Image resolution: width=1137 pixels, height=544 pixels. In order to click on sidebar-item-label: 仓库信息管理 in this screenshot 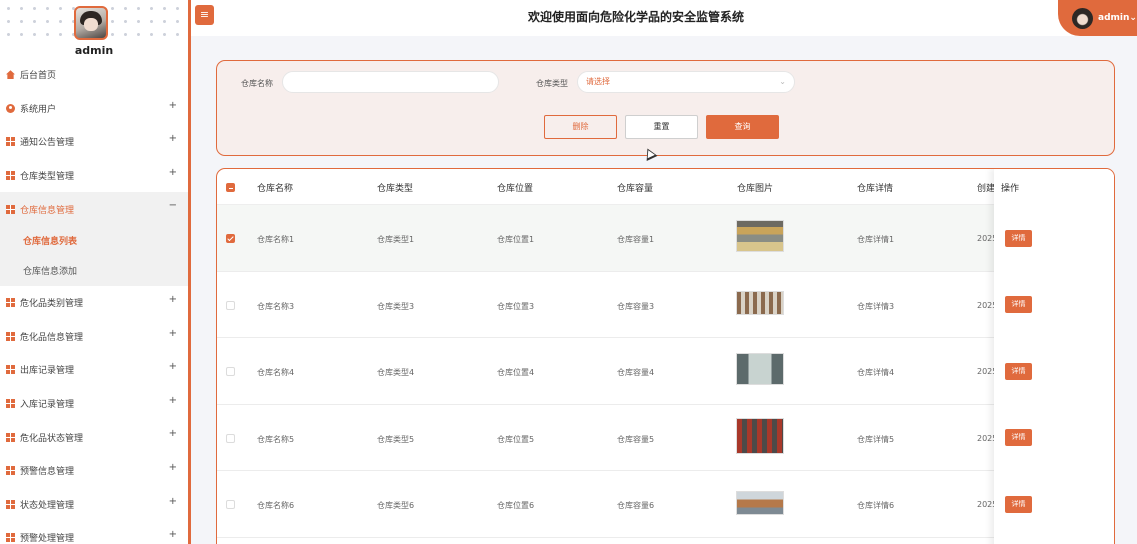, I will do `click(47, 210)`.